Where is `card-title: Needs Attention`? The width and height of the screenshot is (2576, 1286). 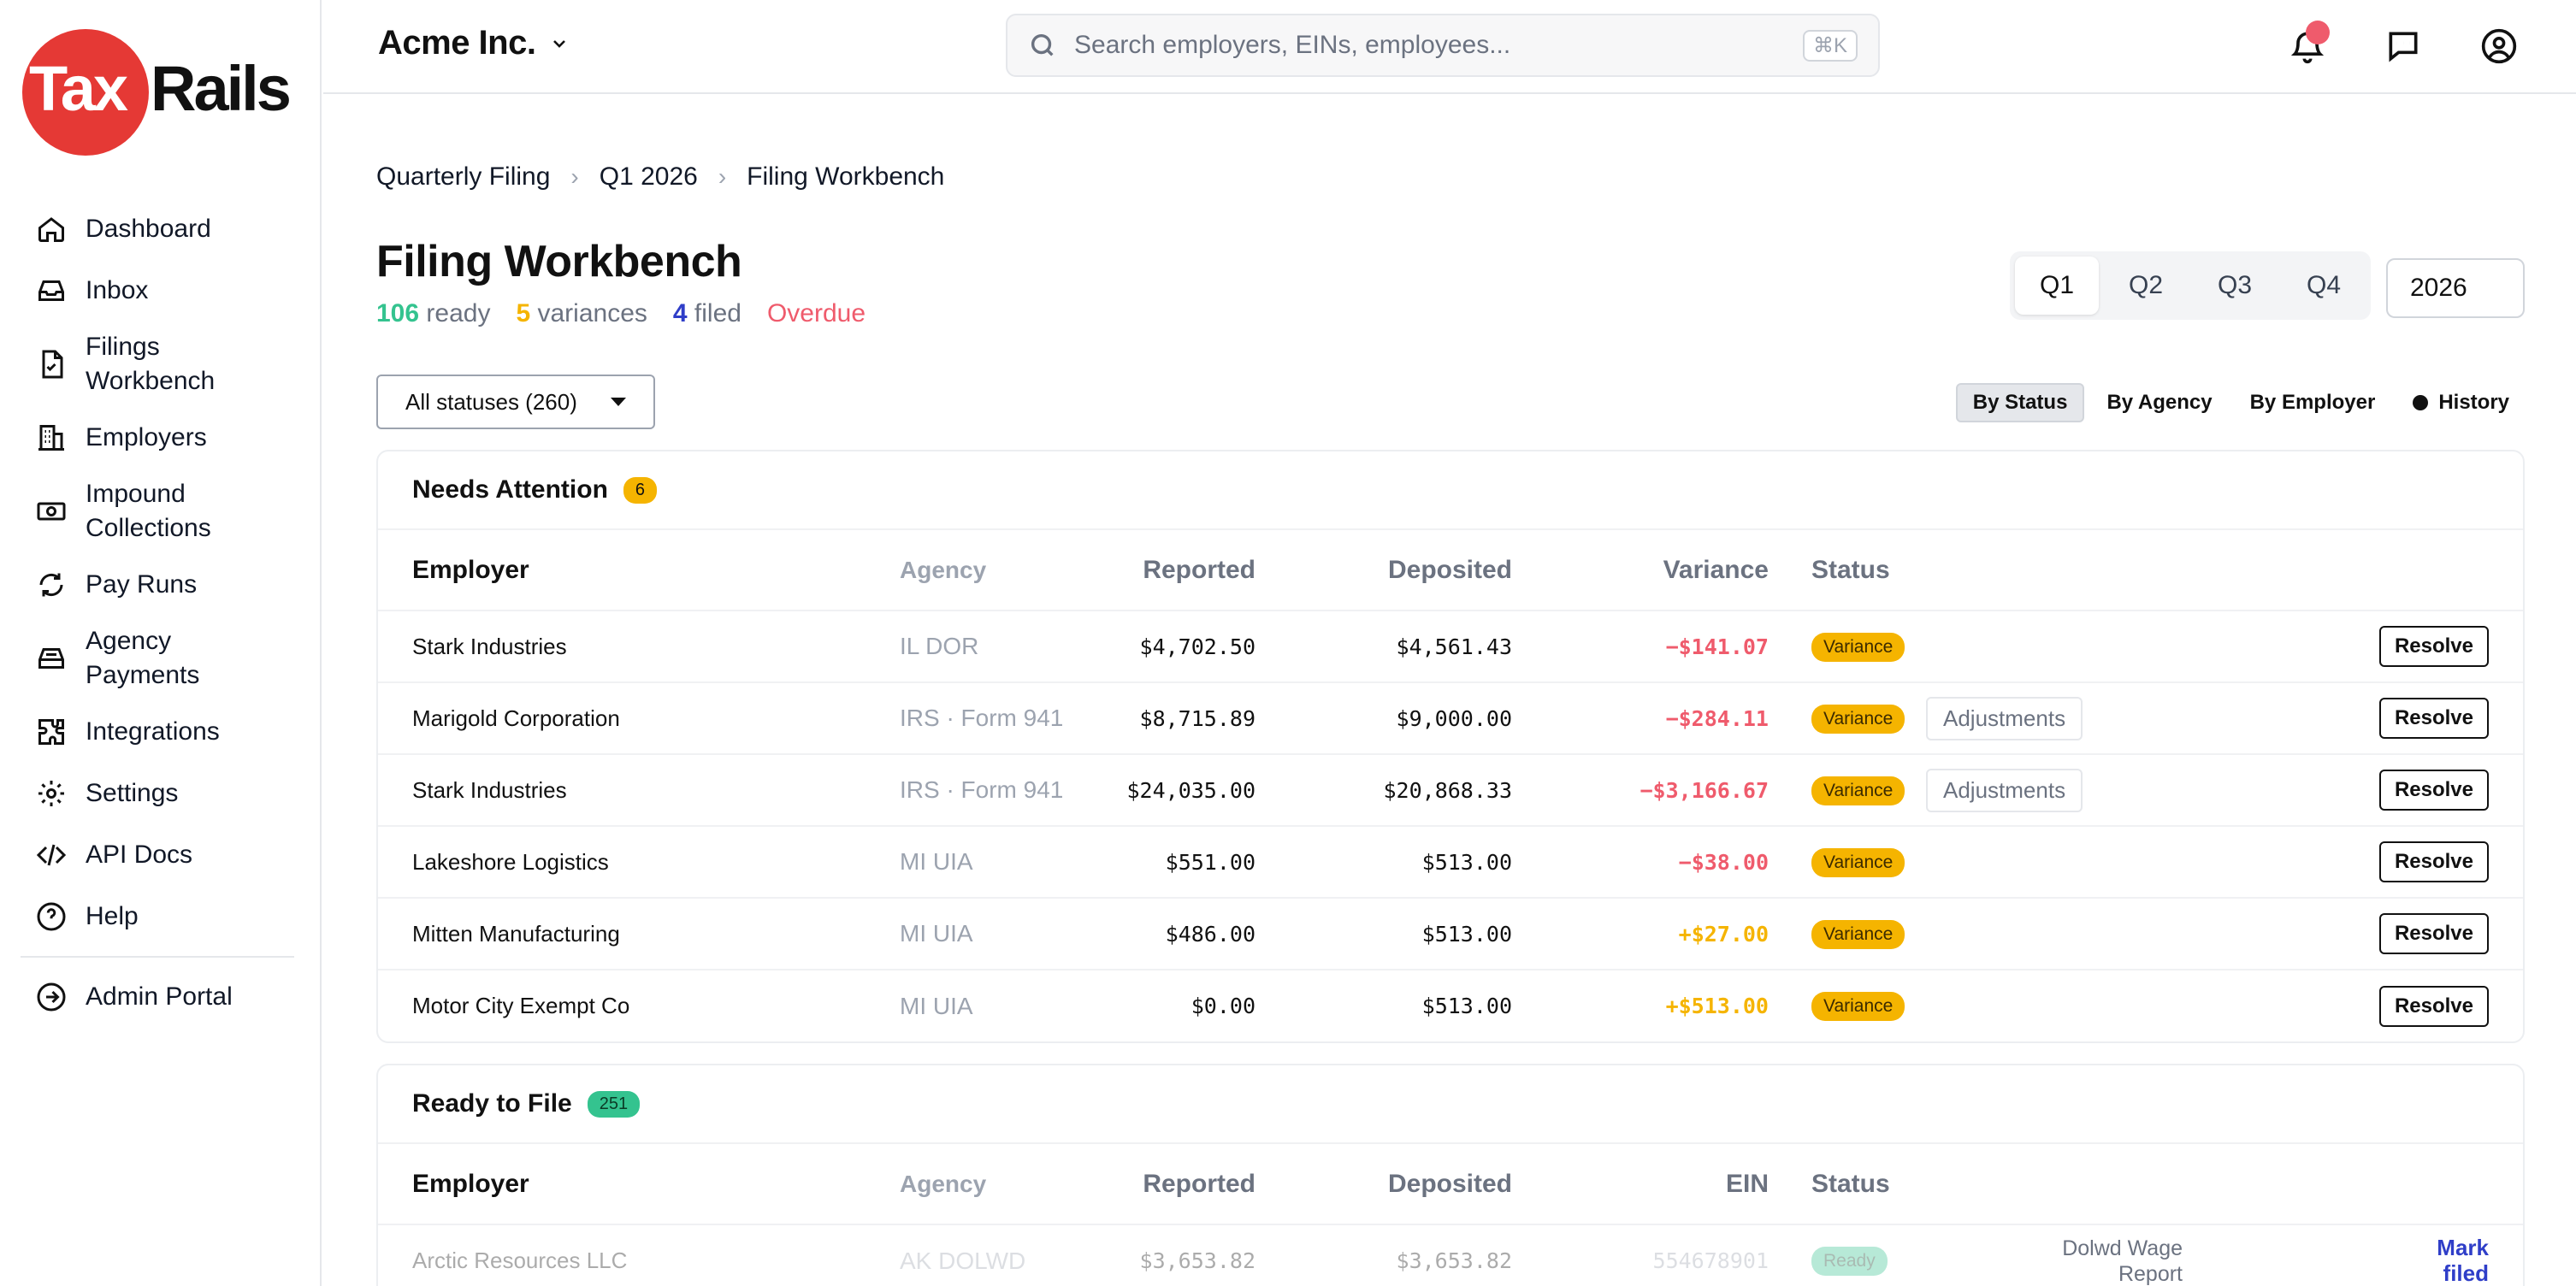
card-title: Needs Attention is located at coordinates (510, 489).